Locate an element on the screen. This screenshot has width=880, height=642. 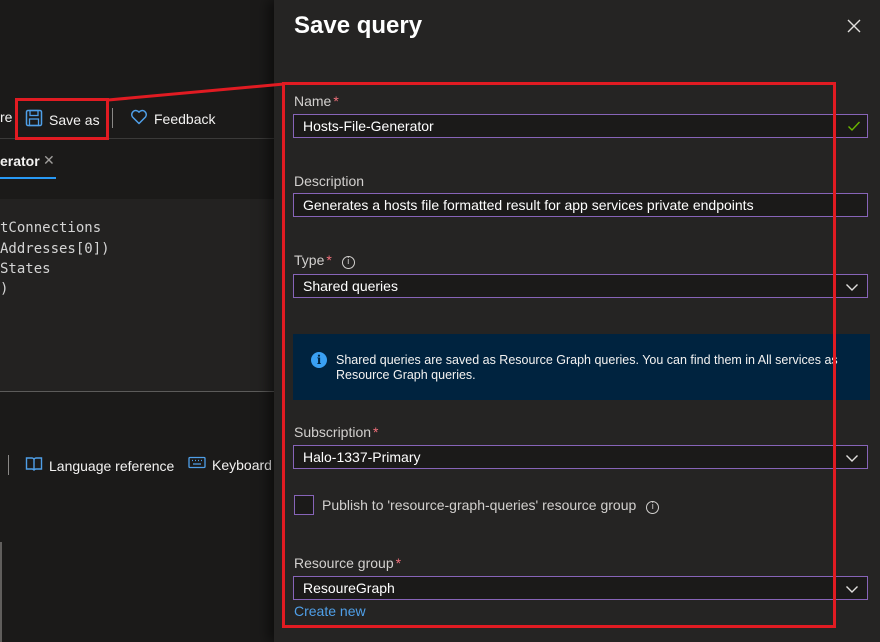
code-line: ) is located at coordinates (4, 289).